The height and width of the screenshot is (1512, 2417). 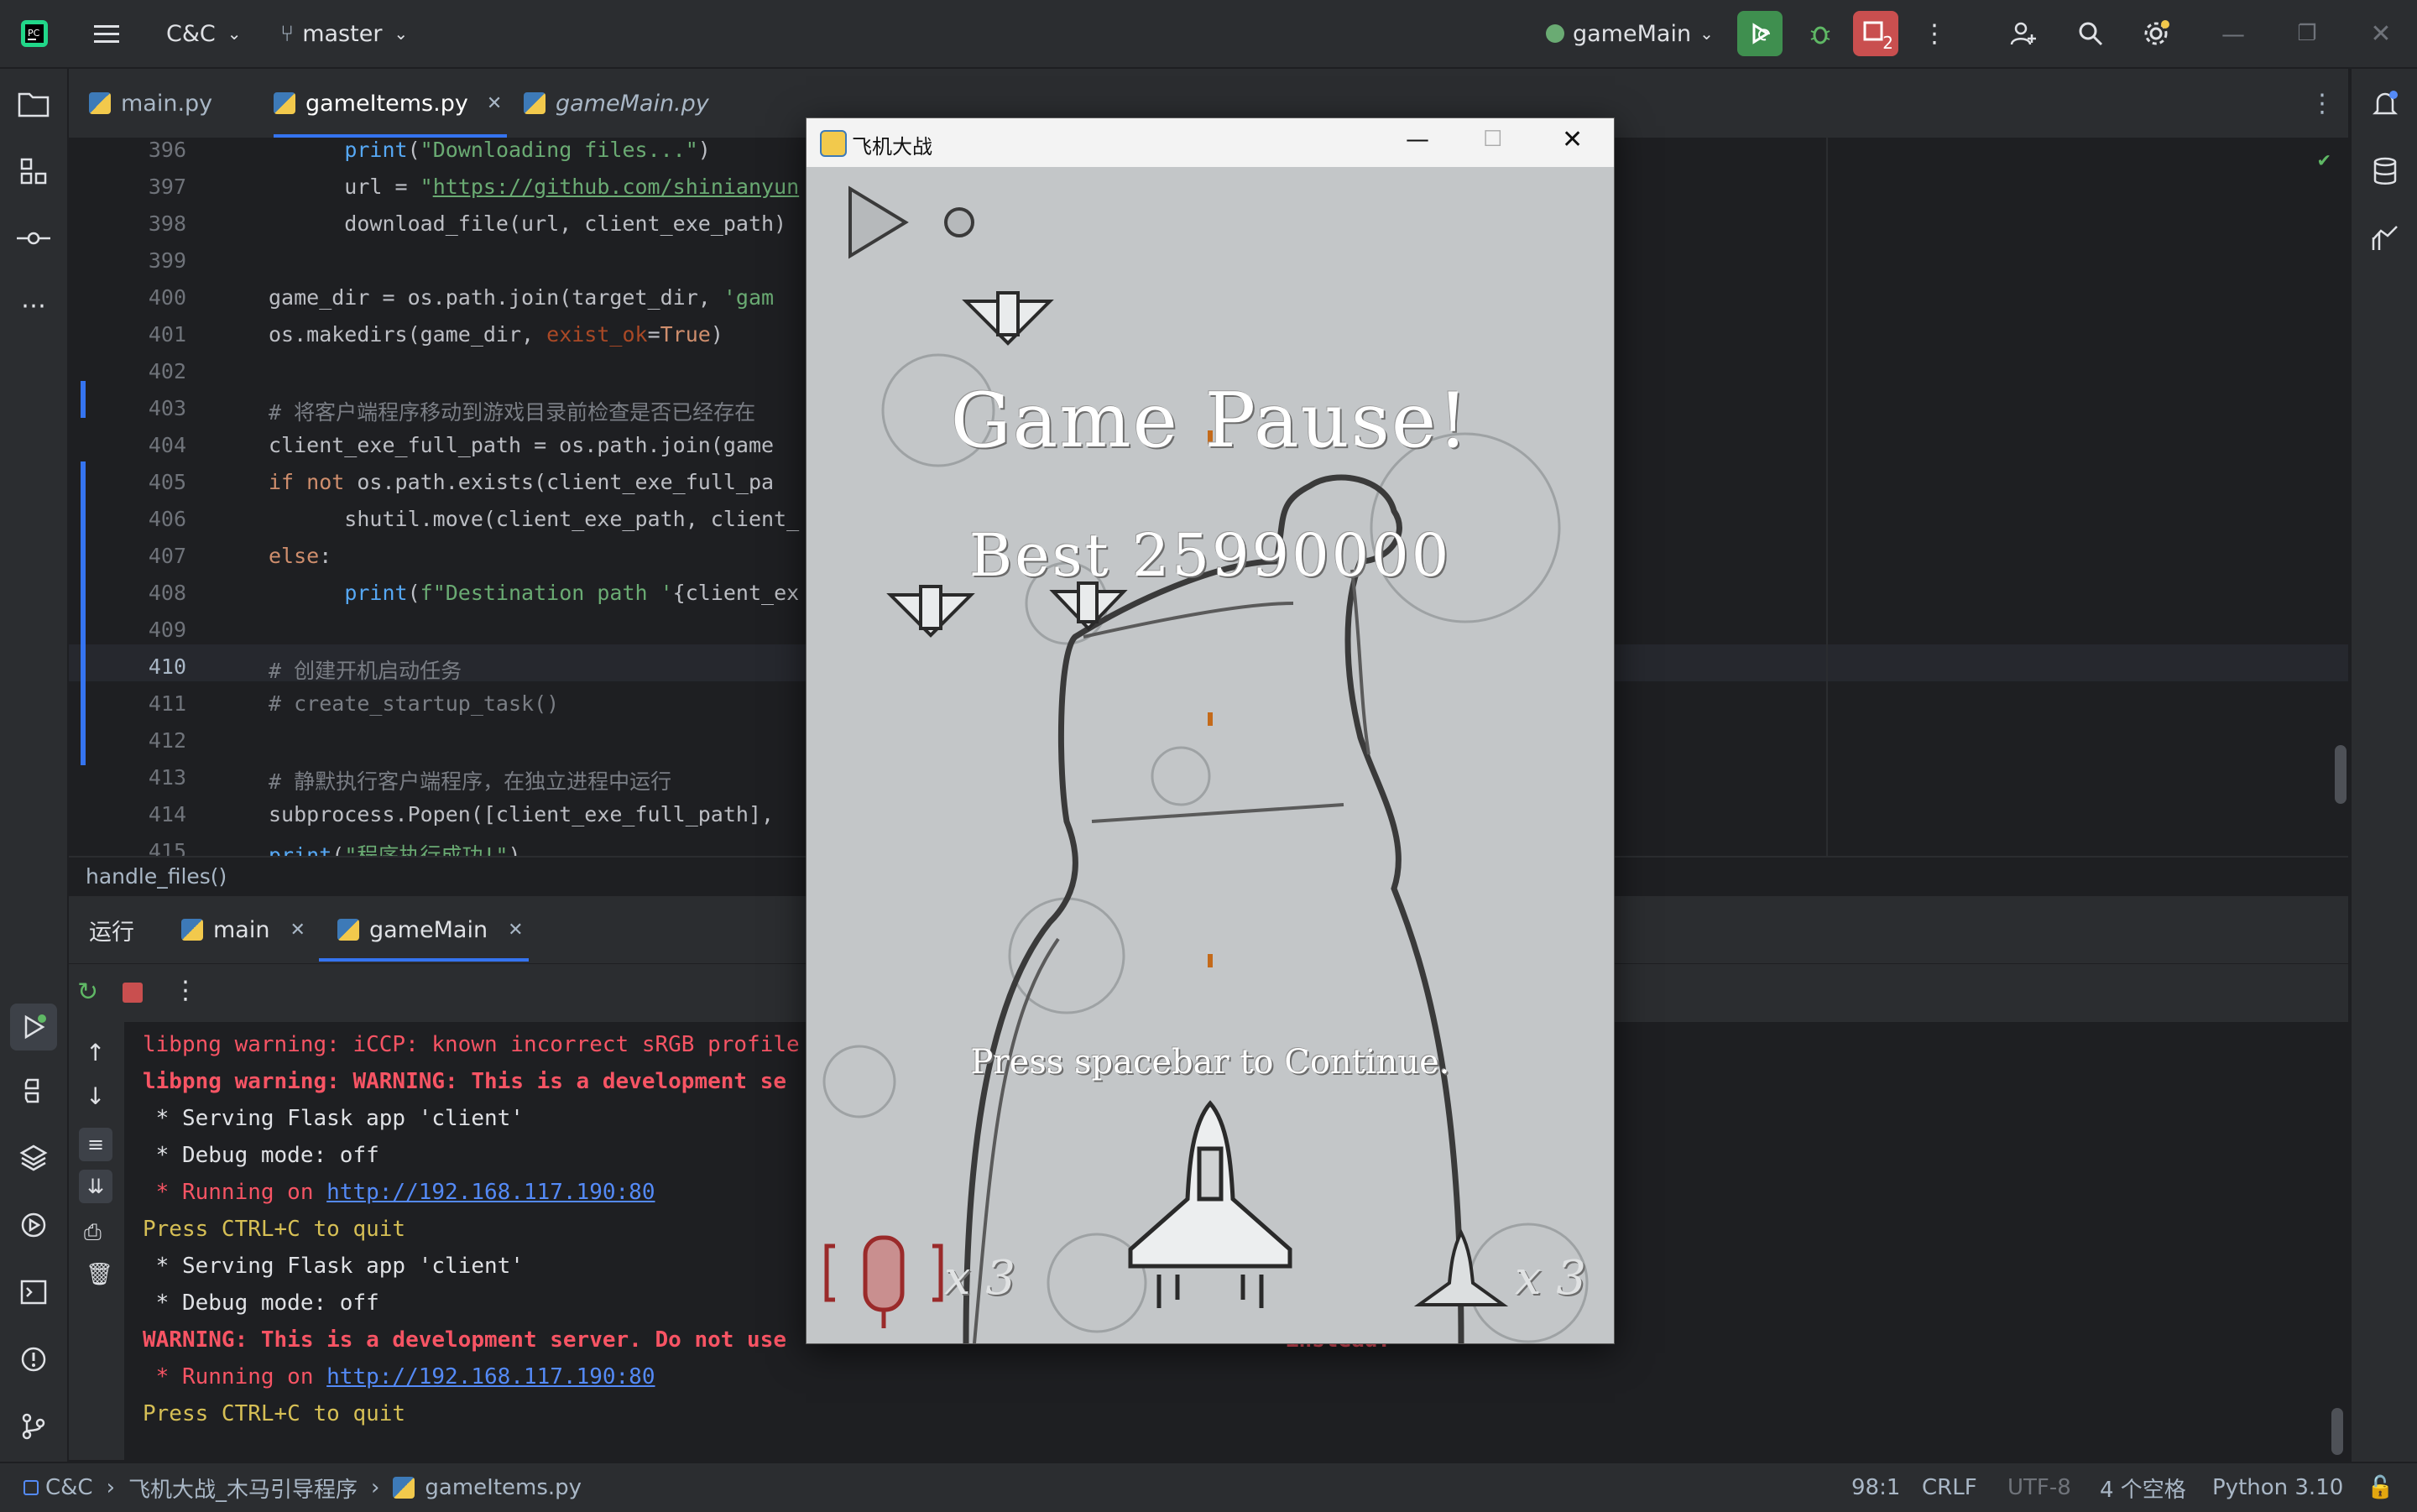 I want to click on svg-text: PC, so click(x=34, y=33).